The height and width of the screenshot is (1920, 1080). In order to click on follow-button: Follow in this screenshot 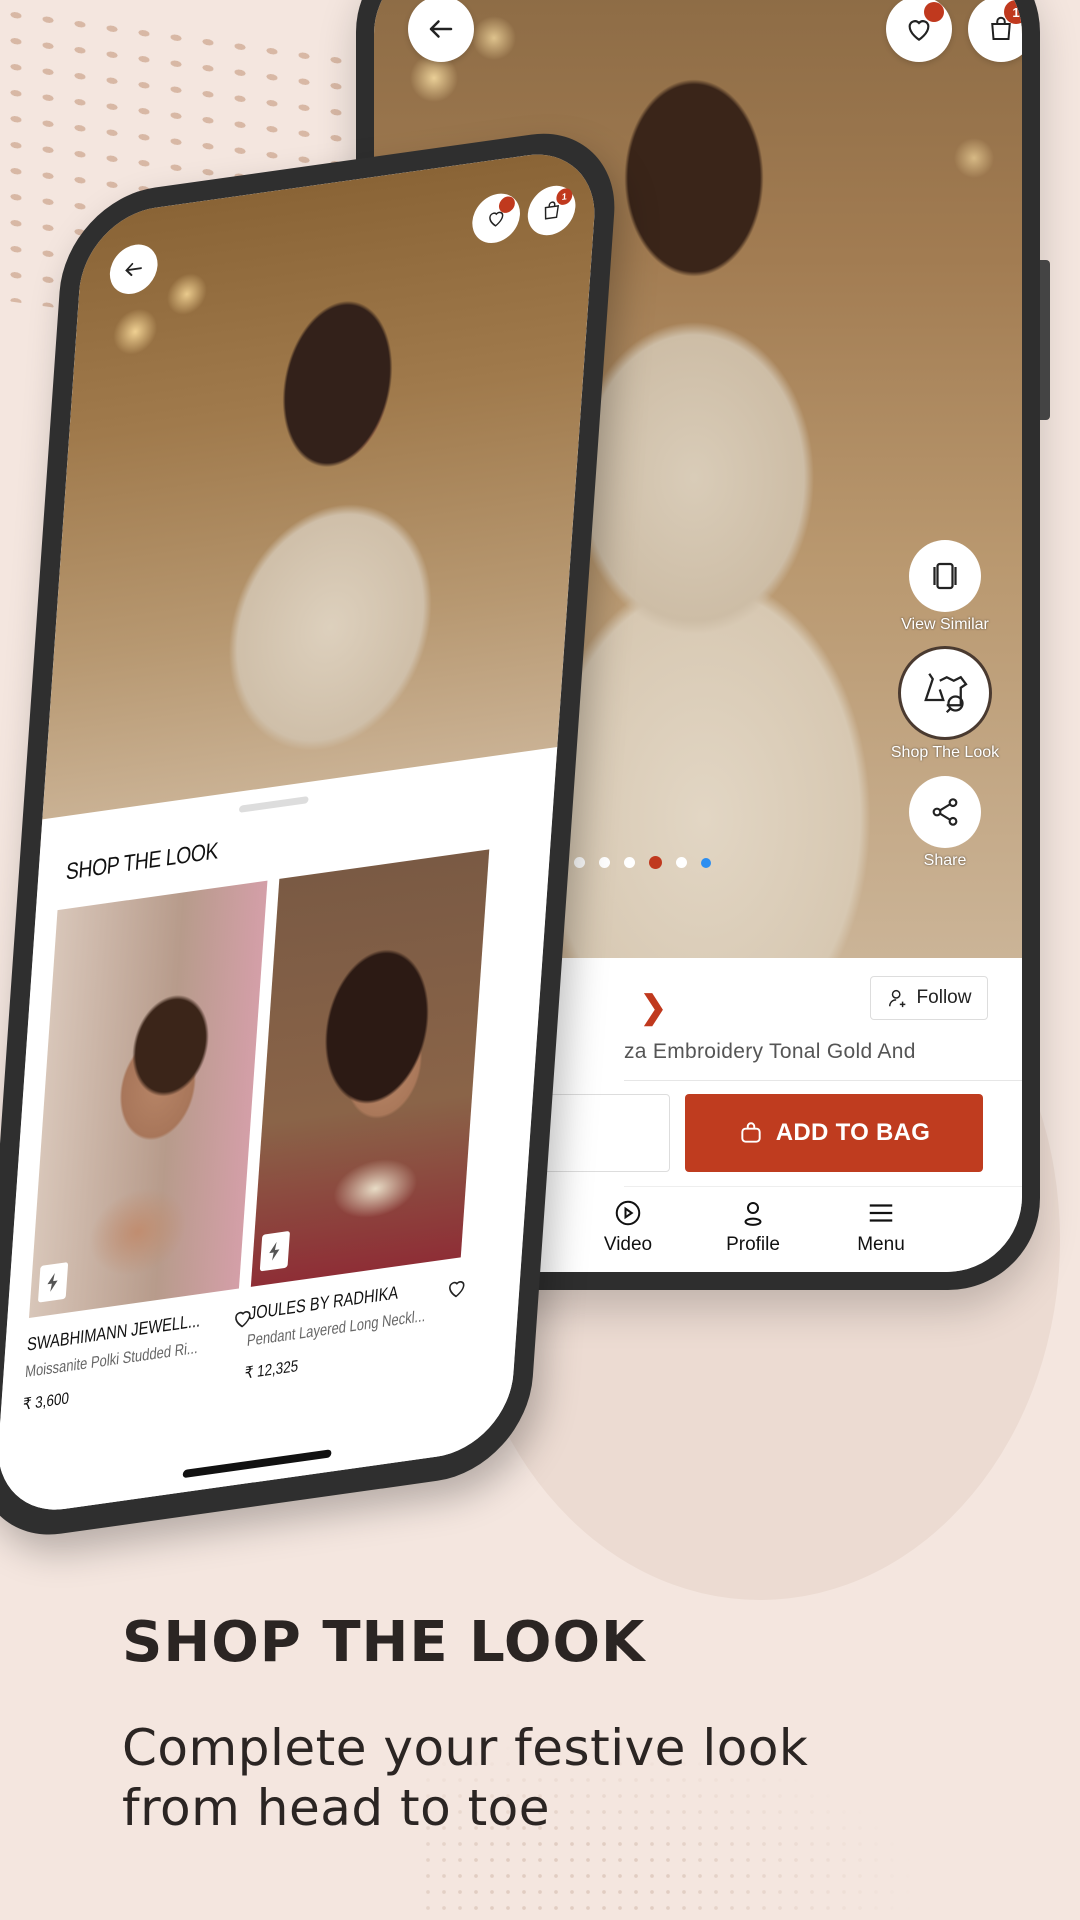, I will do `click(929, 998)`.